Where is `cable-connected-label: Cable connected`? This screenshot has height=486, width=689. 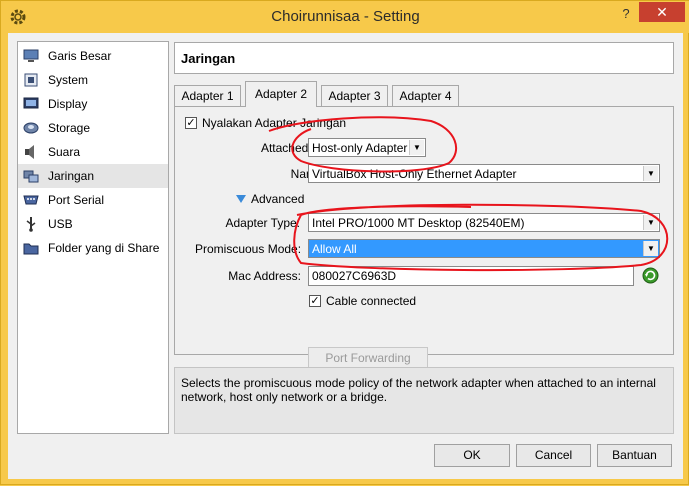 cable-connected-label: Cable connected is located at coordinates (371, 301).